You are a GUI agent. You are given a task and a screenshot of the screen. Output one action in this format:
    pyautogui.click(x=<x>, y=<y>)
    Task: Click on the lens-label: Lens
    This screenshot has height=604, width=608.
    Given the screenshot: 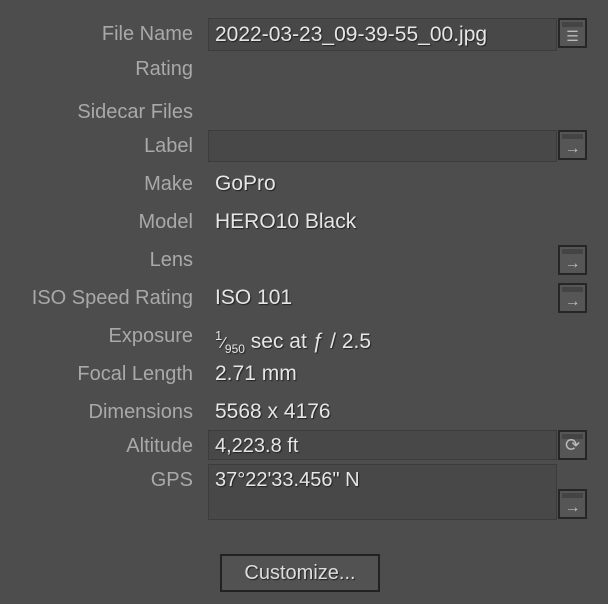 What is the action you would take?
    pyautogui.click(x=171, y=260)
    